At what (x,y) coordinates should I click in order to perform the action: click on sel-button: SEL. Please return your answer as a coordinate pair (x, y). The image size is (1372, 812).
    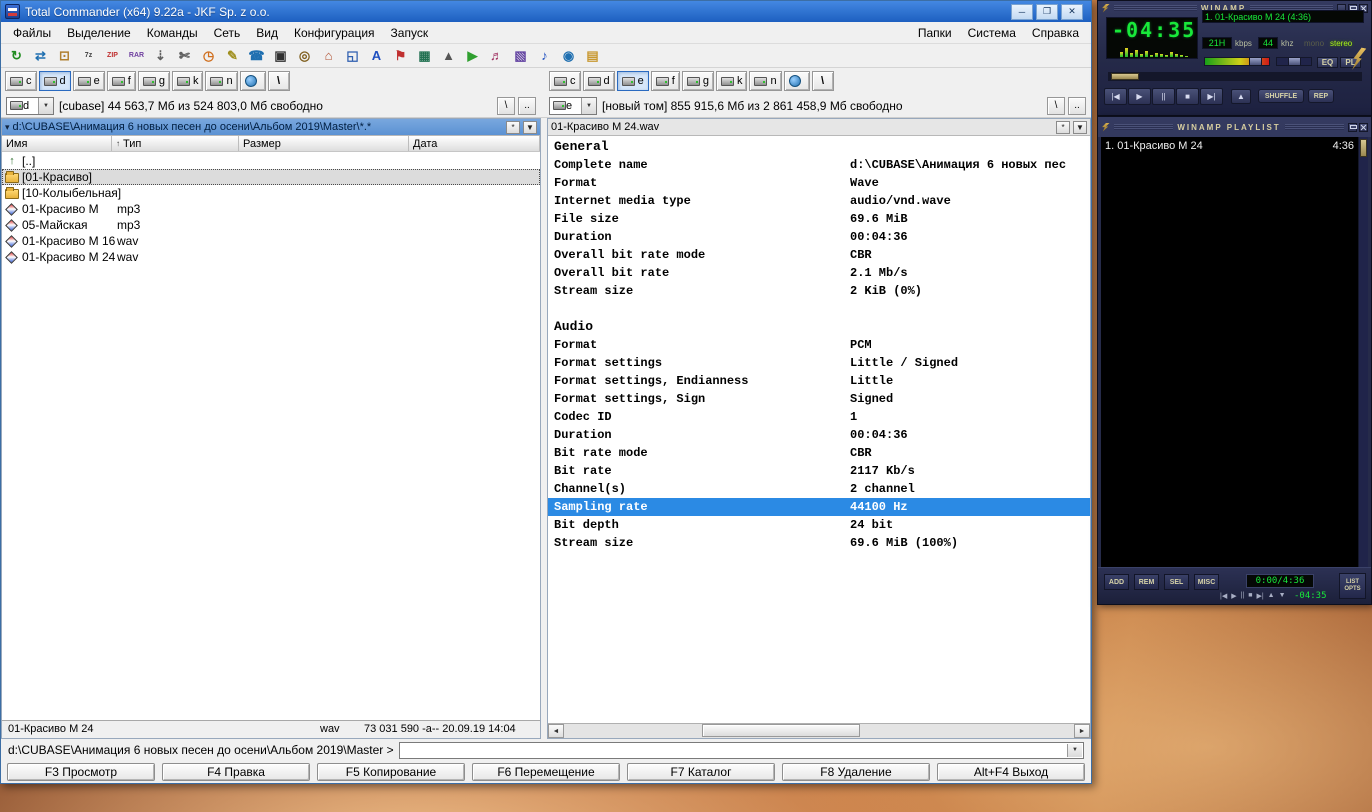
    Looking at the image, I should click on (1176, 582).